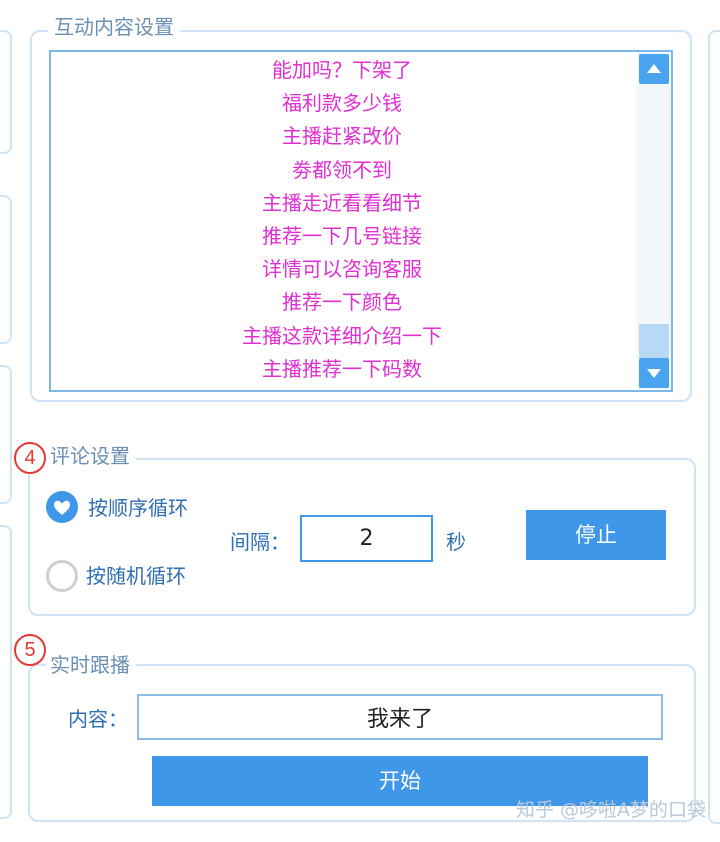 This screenshot has height=842, width=720. I want to click on content-label: 内容：, so click(98, 719).